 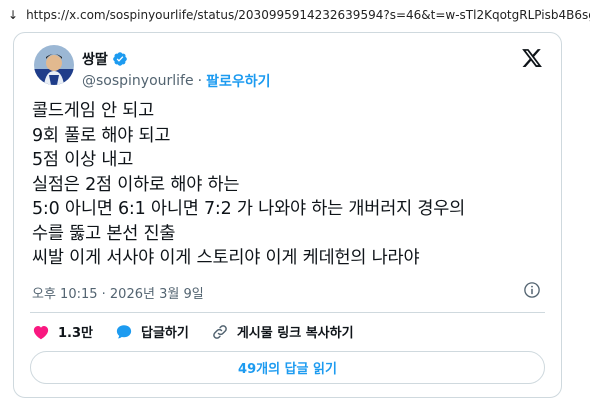 What do you see at coordinates (13, 15) in the screenshot?
I see `down-arrow-icon: ↓` at bounding box center [13, 15].